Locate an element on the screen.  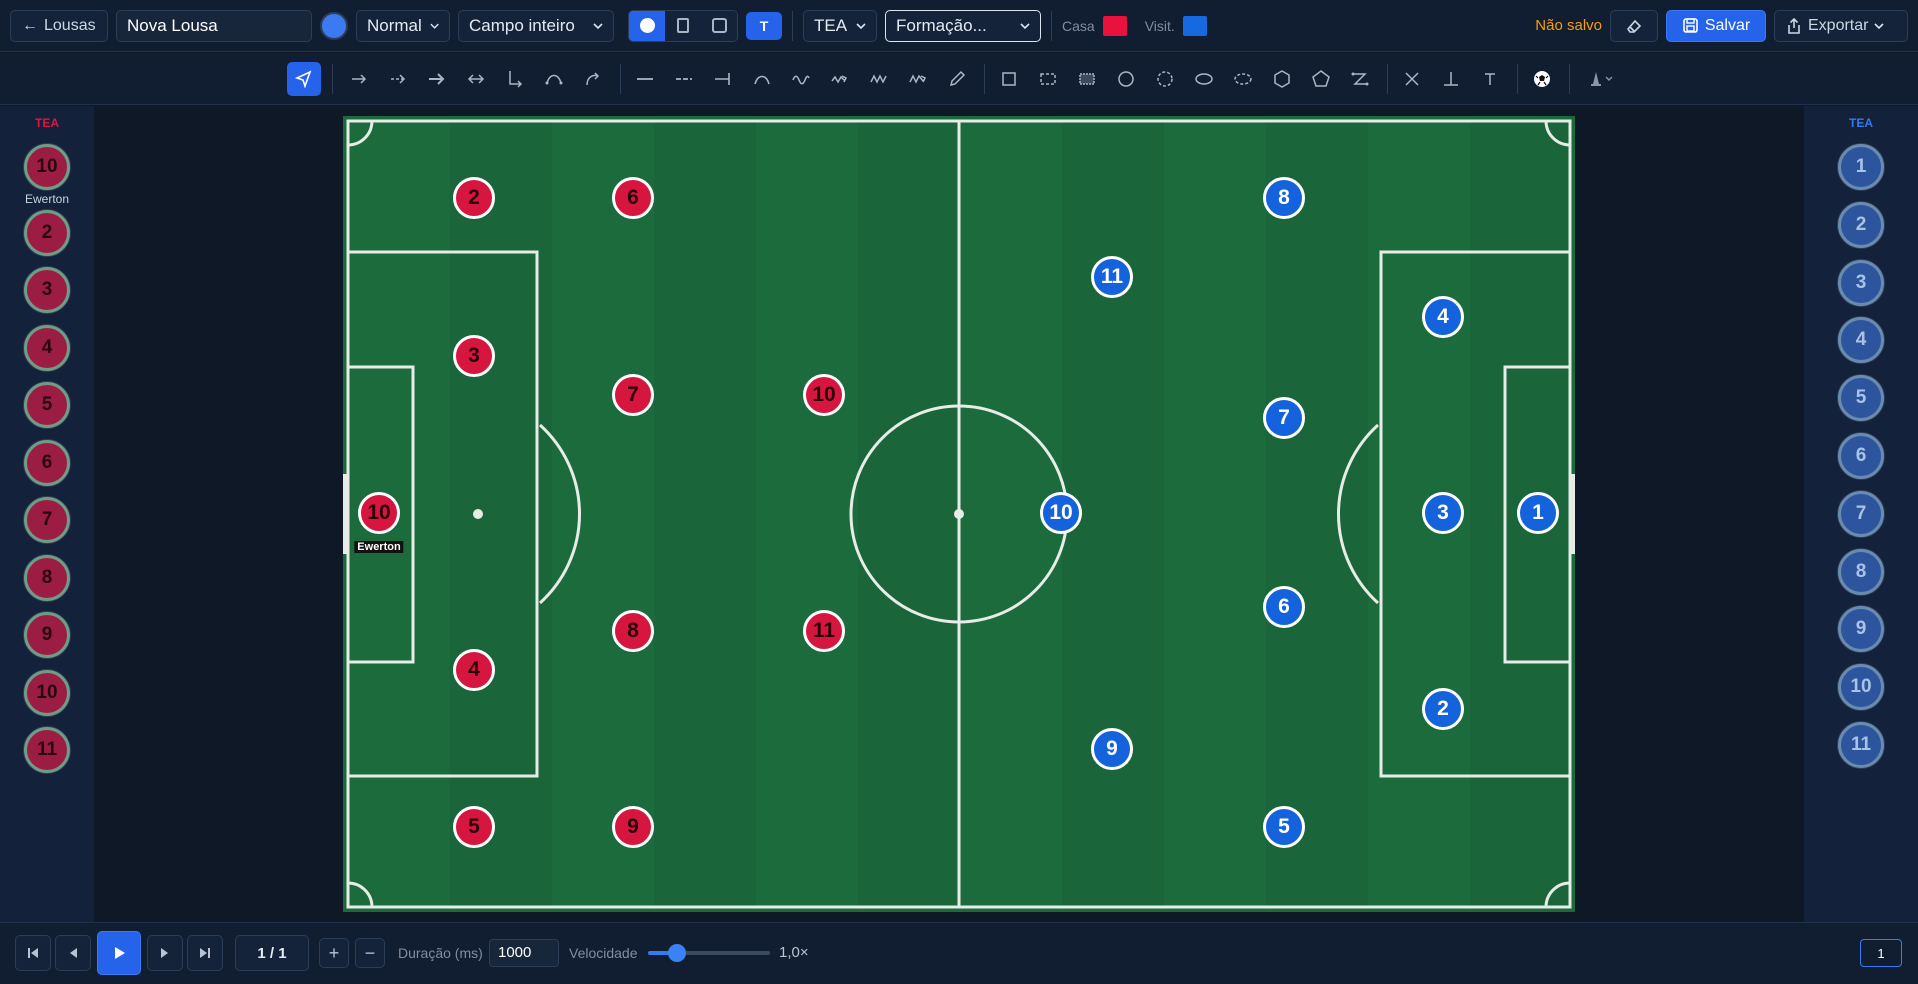
remove-frame-button: − is located at coordinates (370, 953).